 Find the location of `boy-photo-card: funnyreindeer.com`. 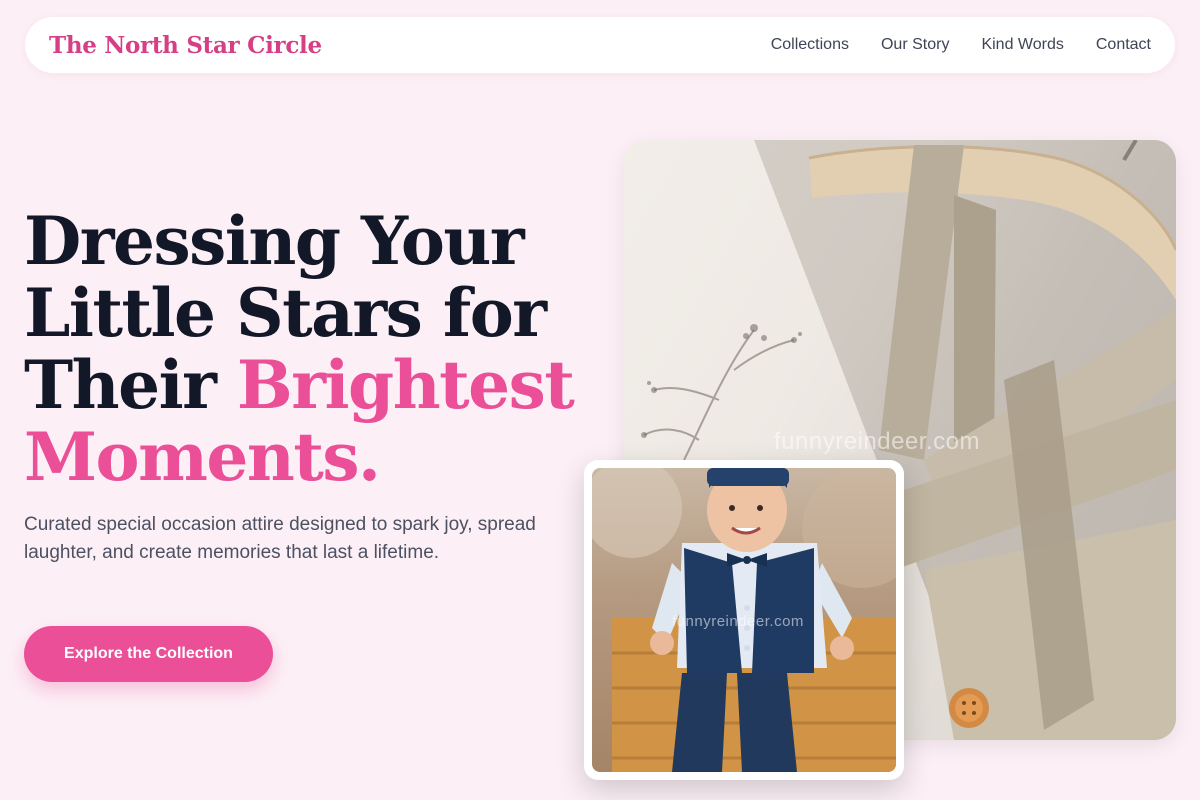

boy-photo-card: funnyreindeer.com is located at coordinates (744, 620).